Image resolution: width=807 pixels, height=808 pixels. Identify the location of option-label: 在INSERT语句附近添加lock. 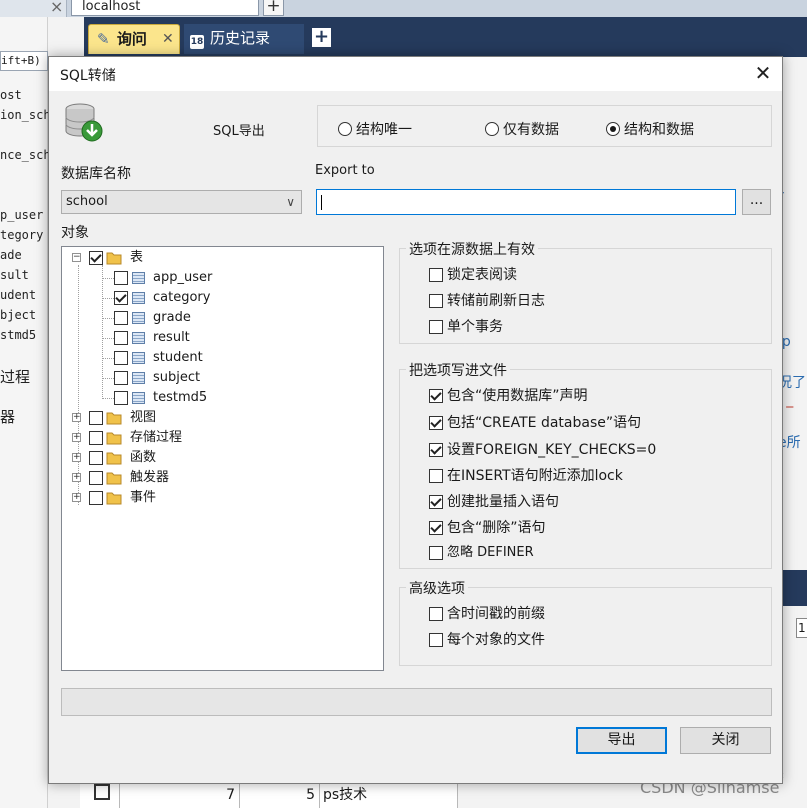
(535, 476).